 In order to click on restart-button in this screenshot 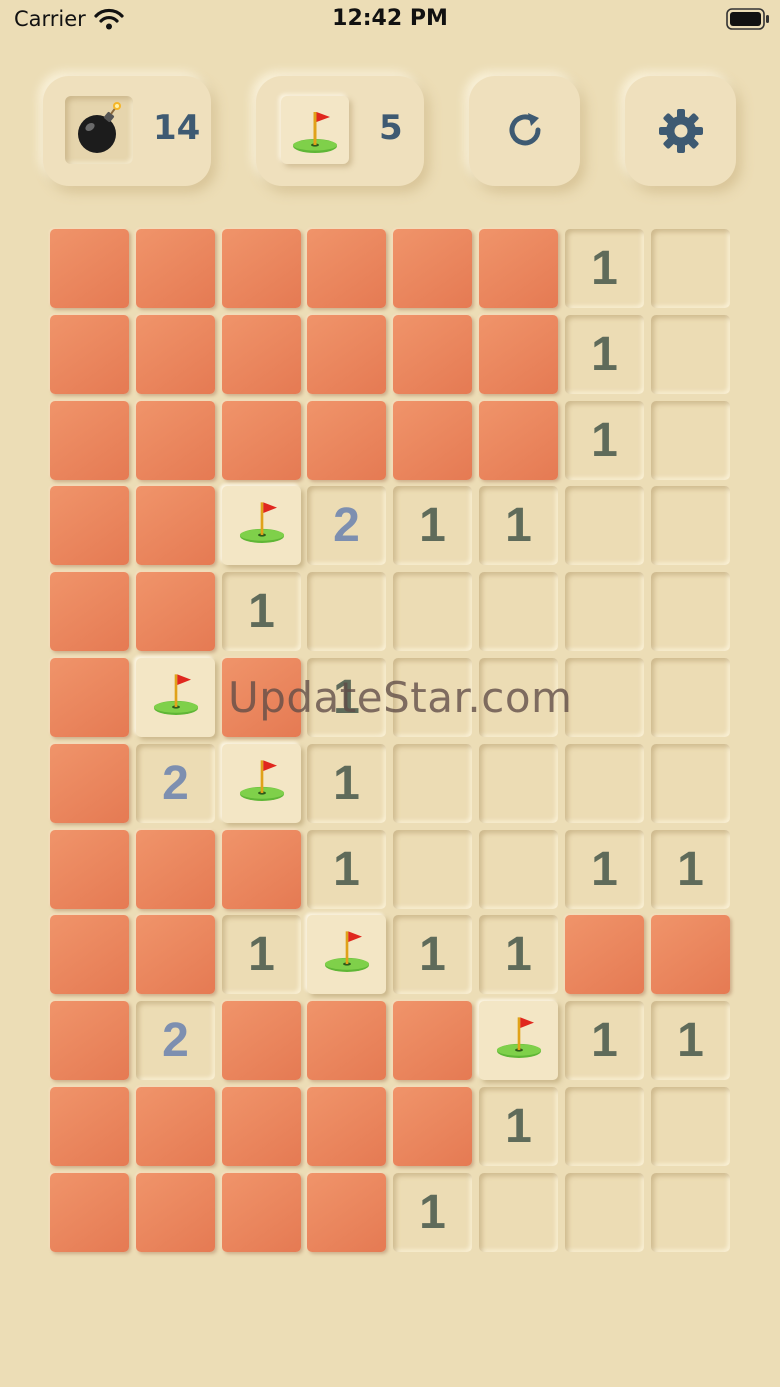, I will do `click(524, 131)`.